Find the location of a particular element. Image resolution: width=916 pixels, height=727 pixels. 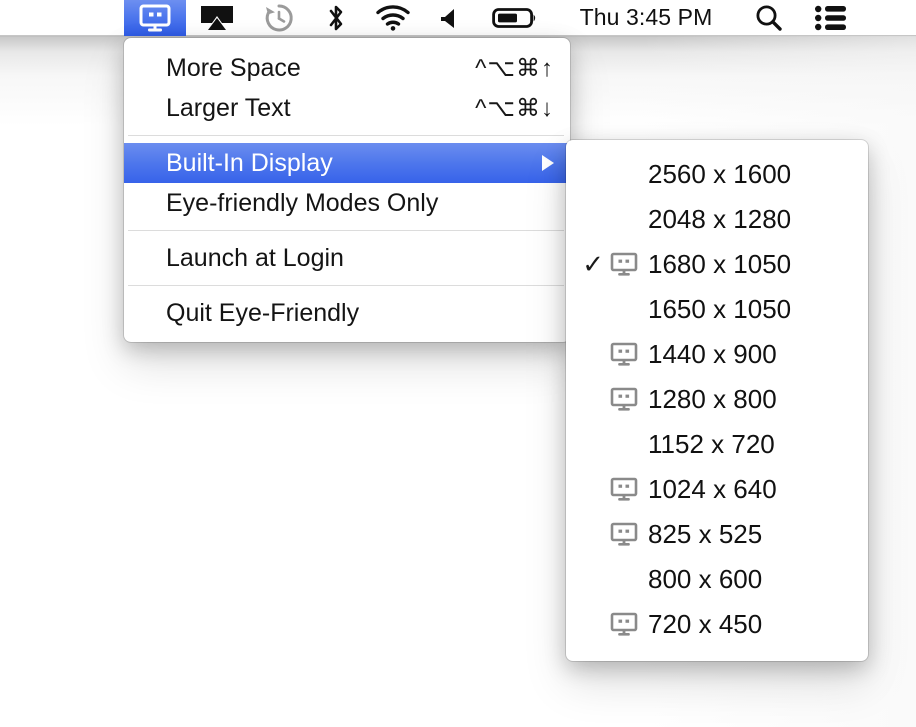

search-icon is located at coordinates (769, 17).